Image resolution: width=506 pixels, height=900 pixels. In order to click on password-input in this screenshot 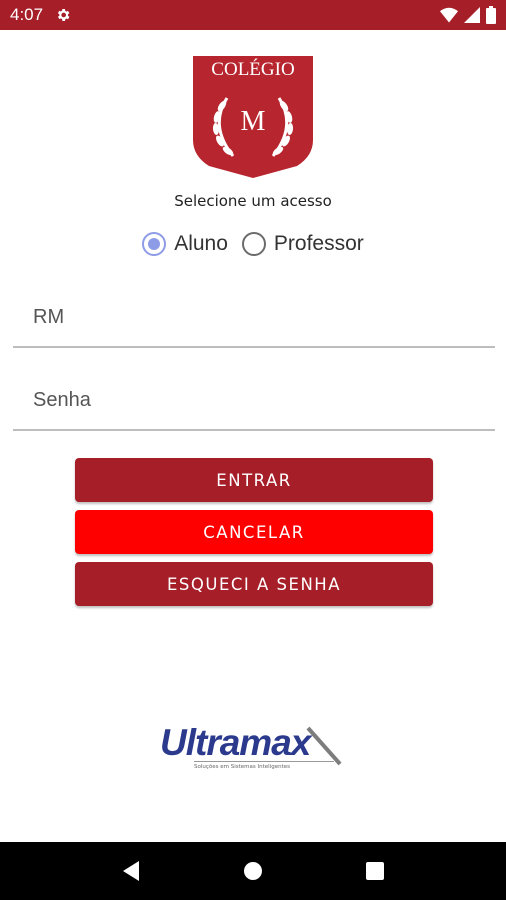, I will do `click(254, 400)`.